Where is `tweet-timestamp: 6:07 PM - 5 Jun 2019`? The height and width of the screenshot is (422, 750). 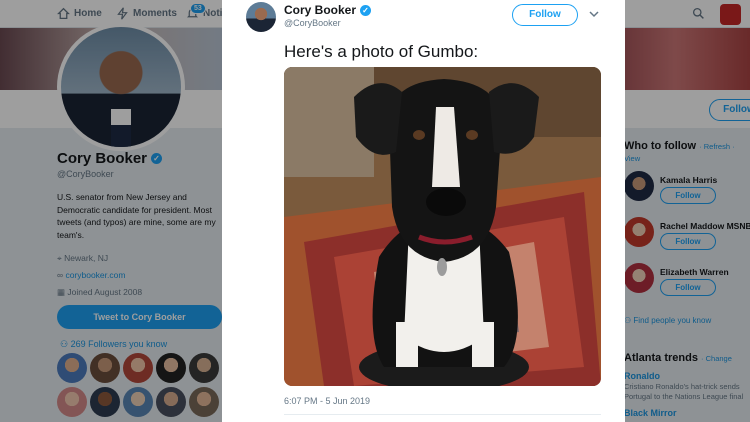
tweet-timestamp: 6:07 PM - 5 Jun 2019 is located at coordinates (327, 401).